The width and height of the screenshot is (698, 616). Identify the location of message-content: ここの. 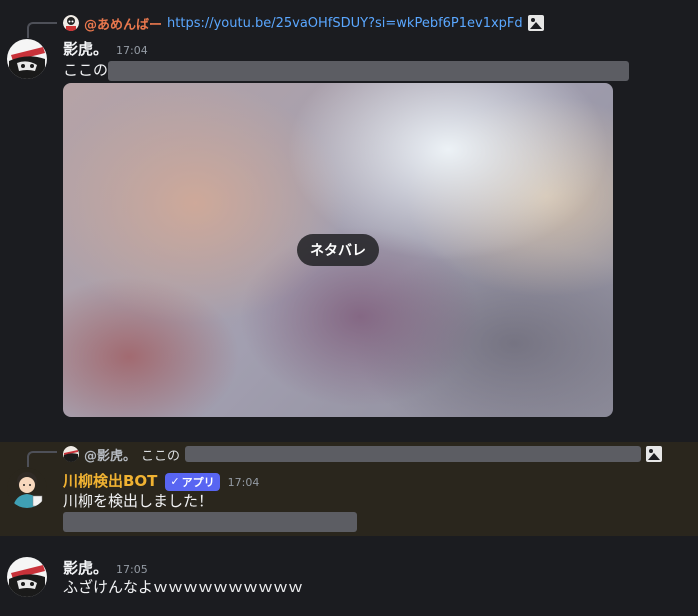
(346, 70).